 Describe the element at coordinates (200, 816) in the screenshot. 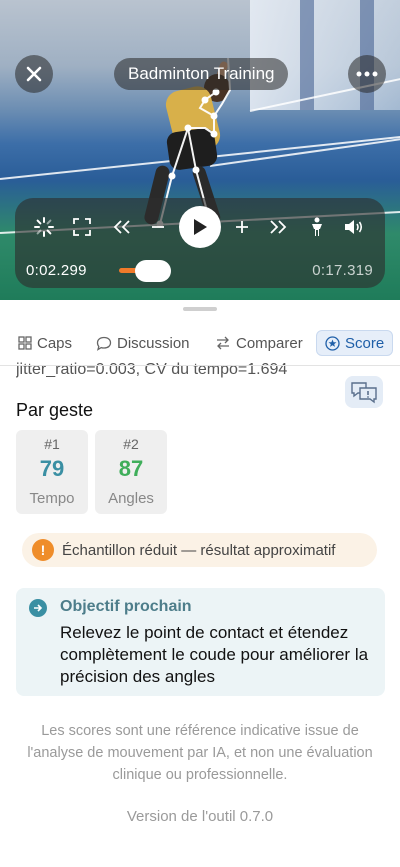

I see `version-text: Version de l'outil 0.7.0` at that location.